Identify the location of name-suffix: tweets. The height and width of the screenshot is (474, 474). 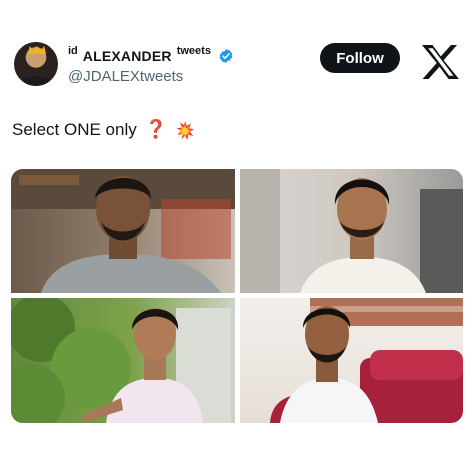
(193, 51).